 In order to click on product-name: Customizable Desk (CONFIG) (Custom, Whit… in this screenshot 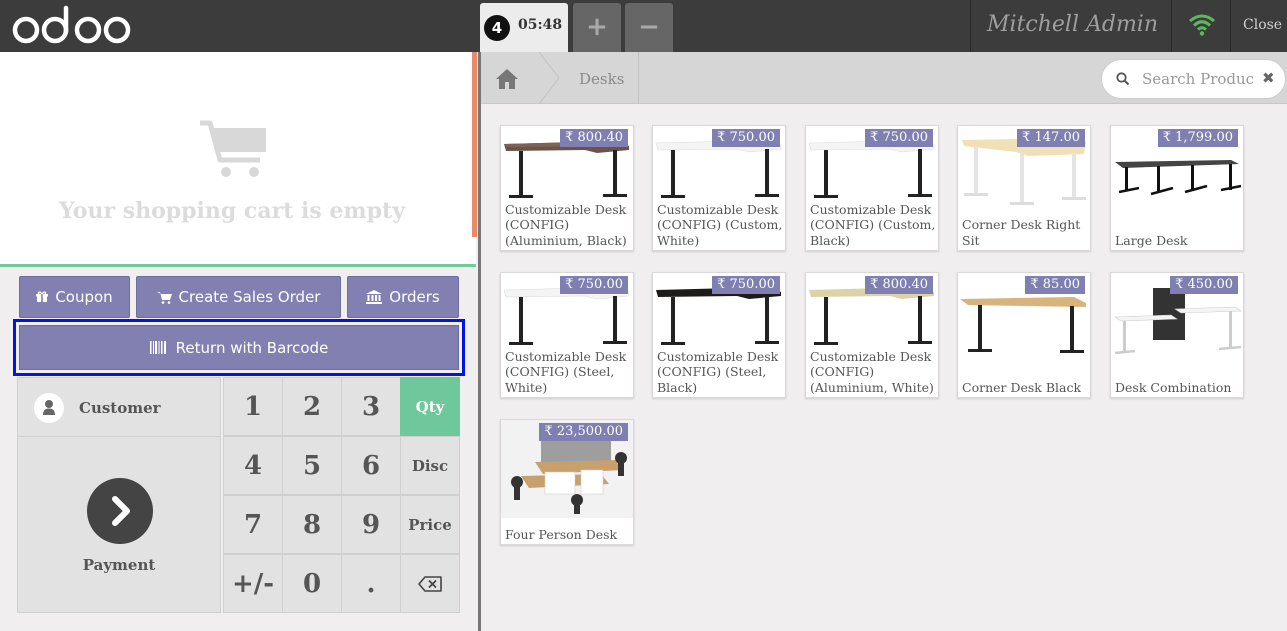, I will do `click(720, 224)`.